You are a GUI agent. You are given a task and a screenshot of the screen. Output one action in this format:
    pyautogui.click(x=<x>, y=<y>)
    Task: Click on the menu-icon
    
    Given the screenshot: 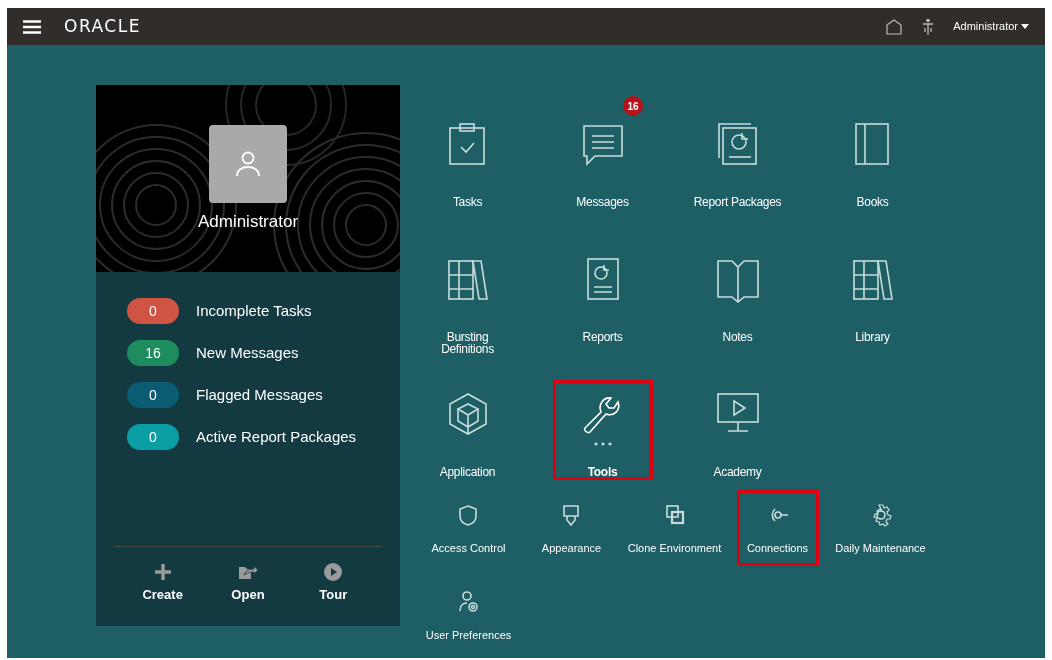 What is the action you would take?
    pyautogui.click(x=32, y=26)
    